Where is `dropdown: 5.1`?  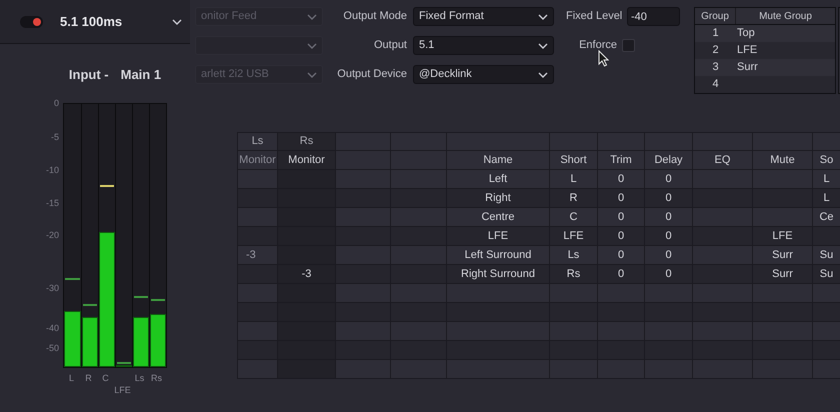 dropdown: 5.1 is located at coordinates (483, 45).